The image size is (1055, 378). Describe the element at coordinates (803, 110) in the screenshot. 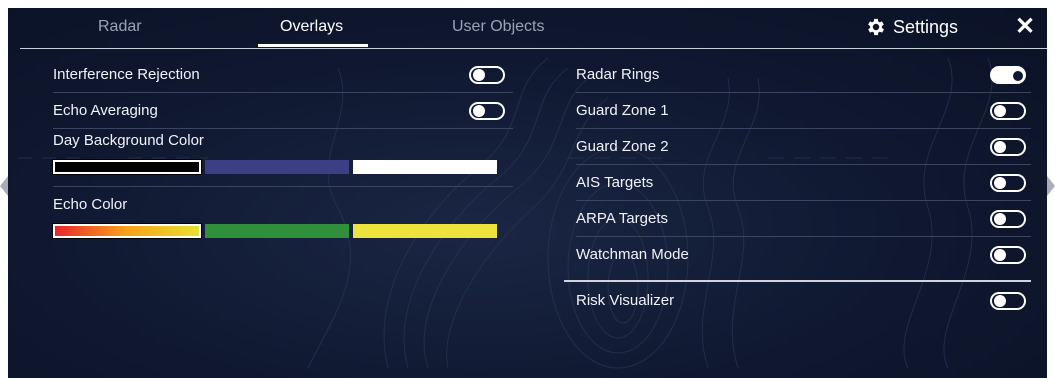

I see `guard-zone-1-row: Guard Zone 1` at that location.